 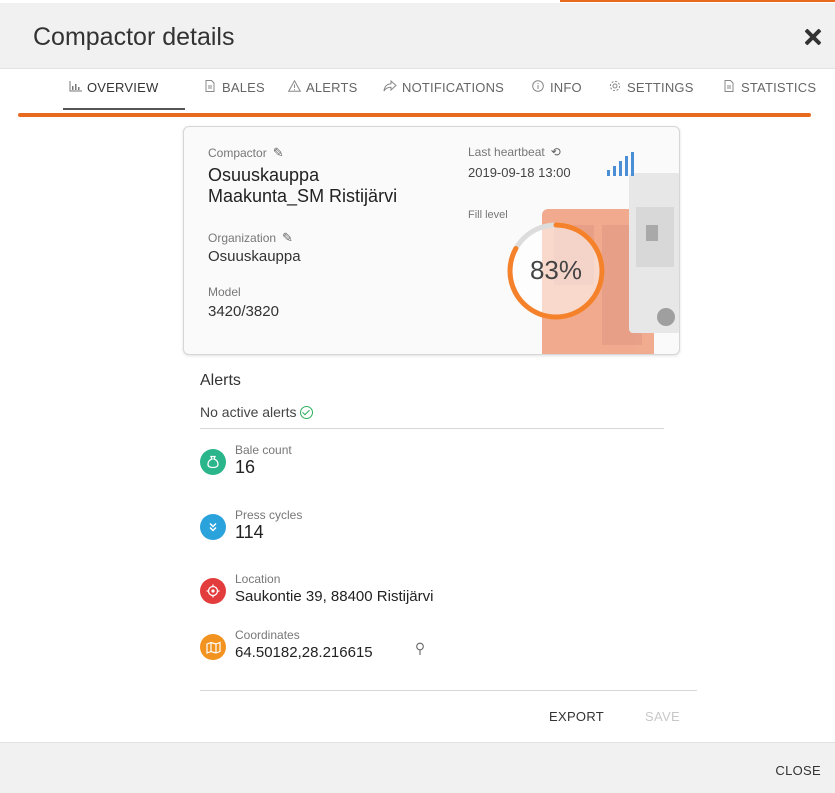 What do you see at coordinates (555, 152) in the screenshot?
I see `history-icon: ⟲` at bounding box center [555, 152].